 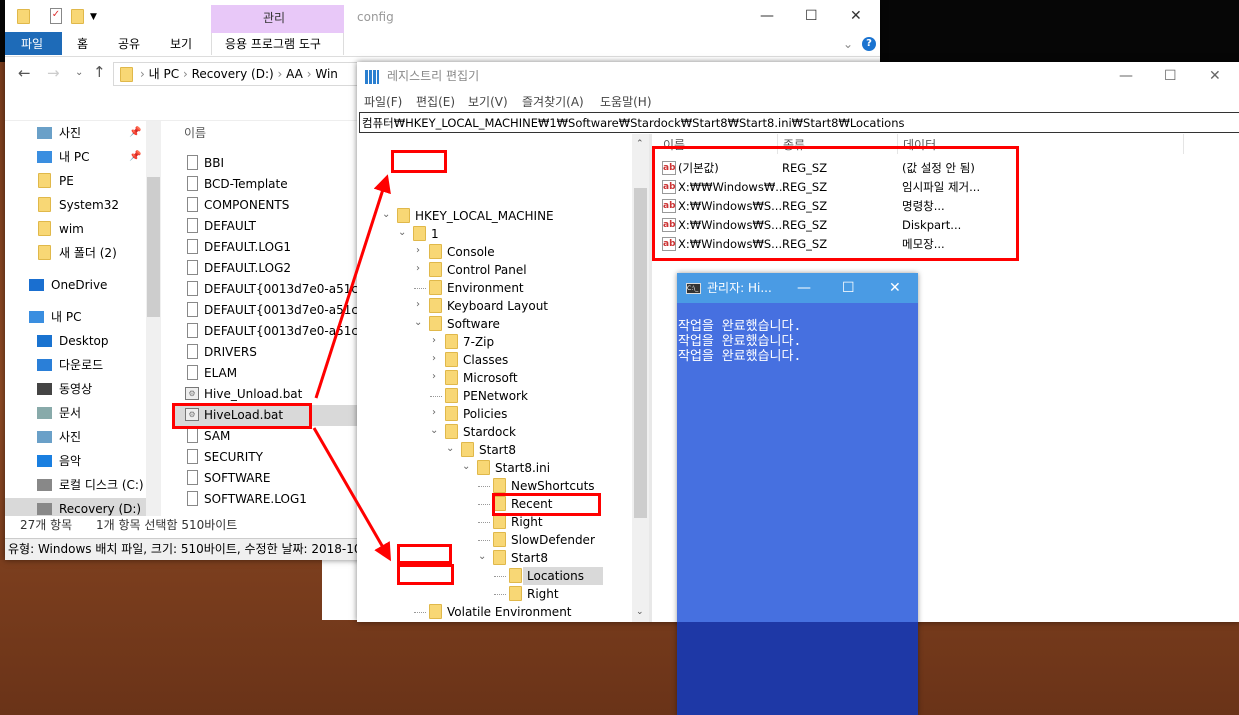 I want to click on annotation-arrows, so click(x=352, y=368).